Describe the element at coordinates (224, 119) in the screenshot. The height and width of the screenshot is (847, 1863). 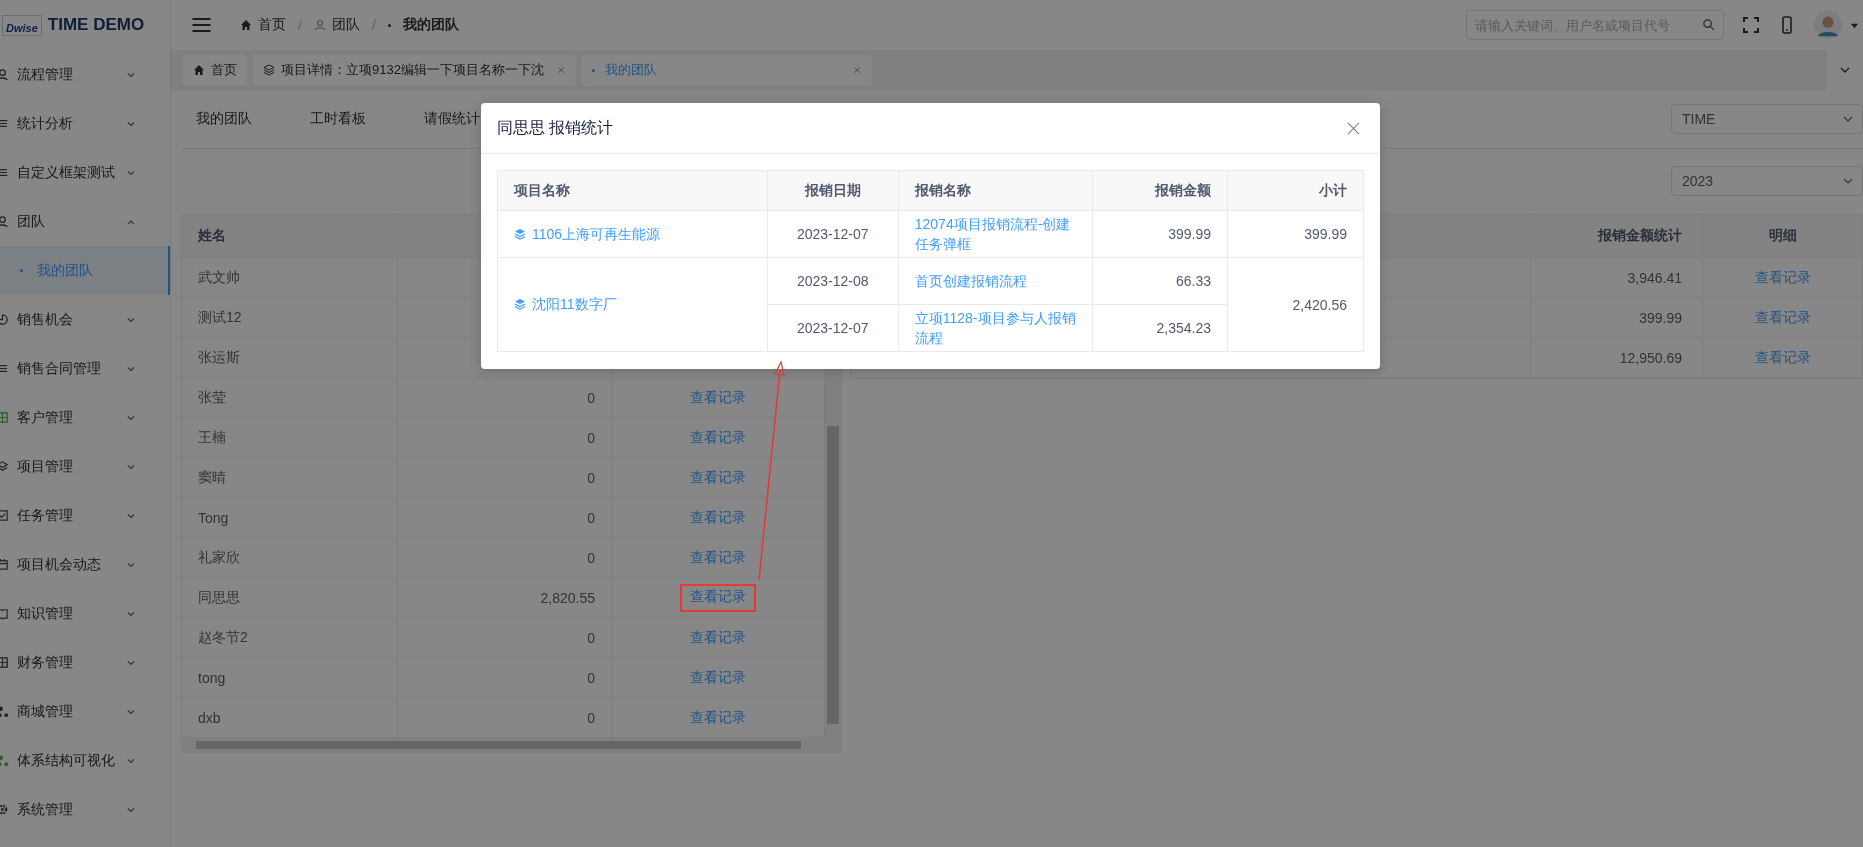
I see `subtab: 我的团队` at that location.